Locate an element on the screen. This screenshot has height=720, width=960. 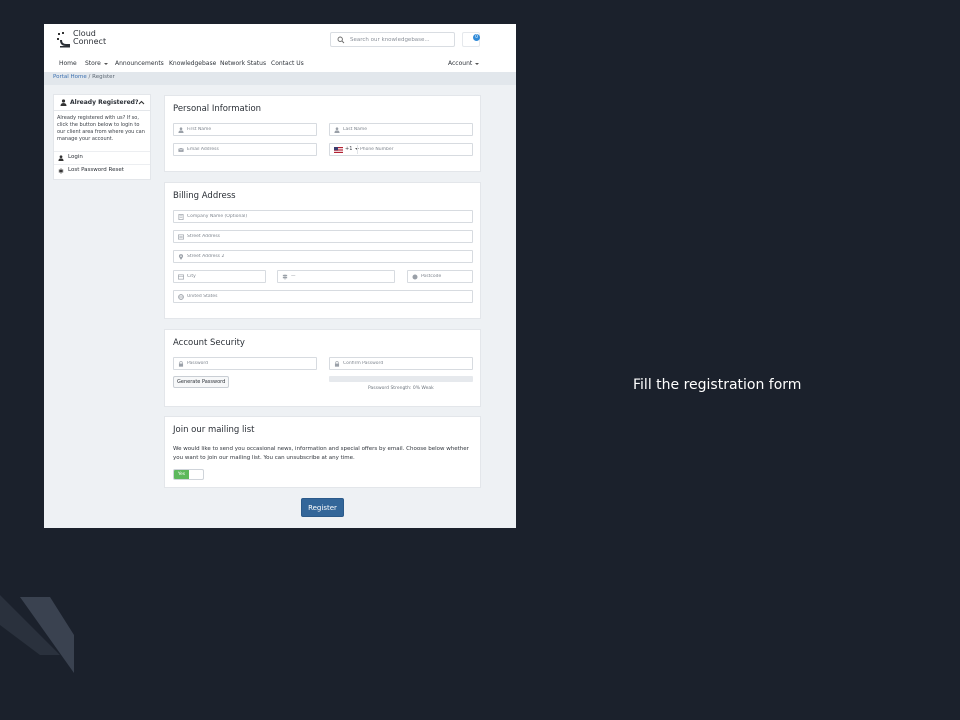
street-address-2-field is located at coordinates (323, 256).